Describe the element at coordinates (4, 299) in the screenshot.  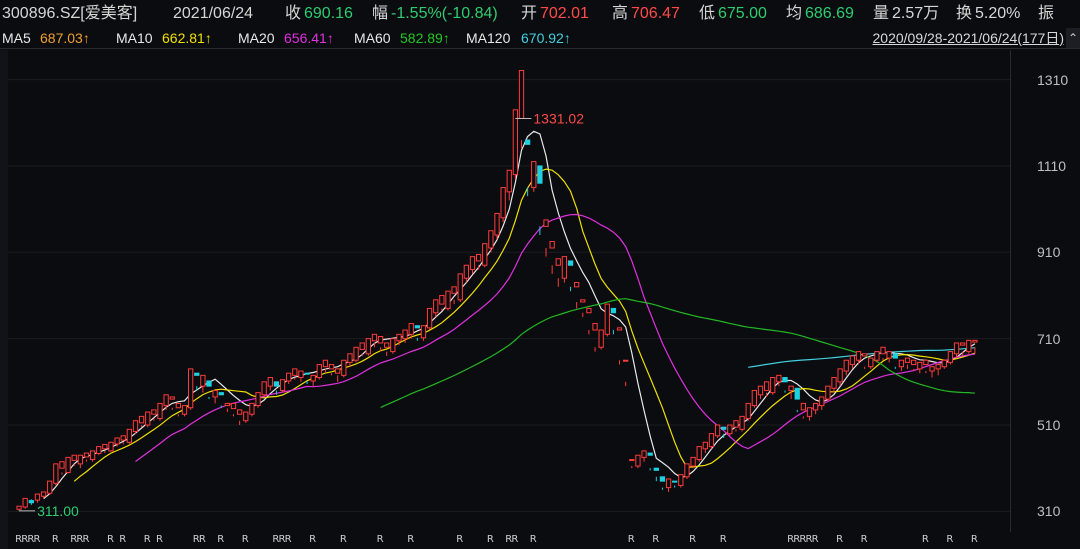
I see `left-side-tabs` at that location.